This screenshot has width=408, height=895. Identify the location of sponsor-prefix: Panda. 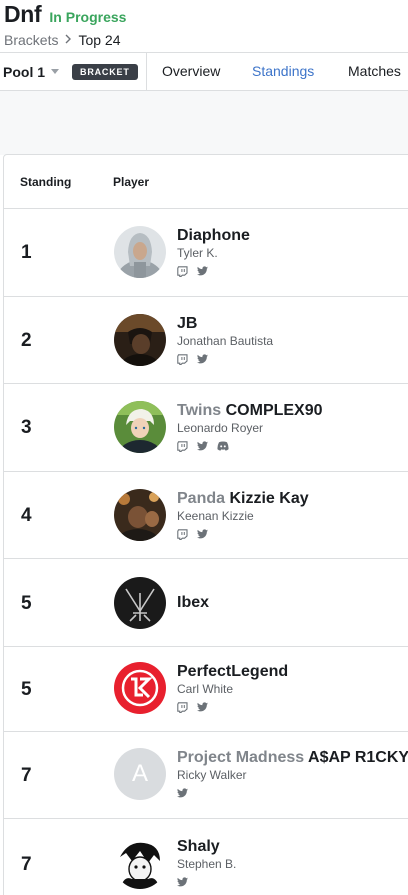
(201, 498).